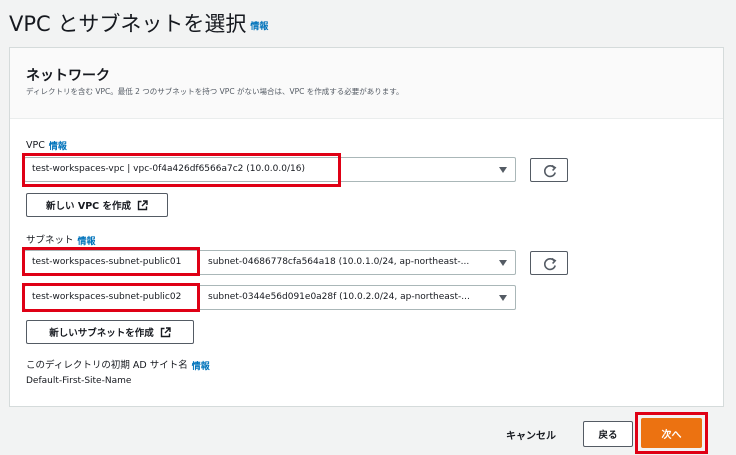  What do you see at coordinates (87, 242) in the screenshot?
I see `subnet-info-link: 情報` at bounding box center [87, 242].